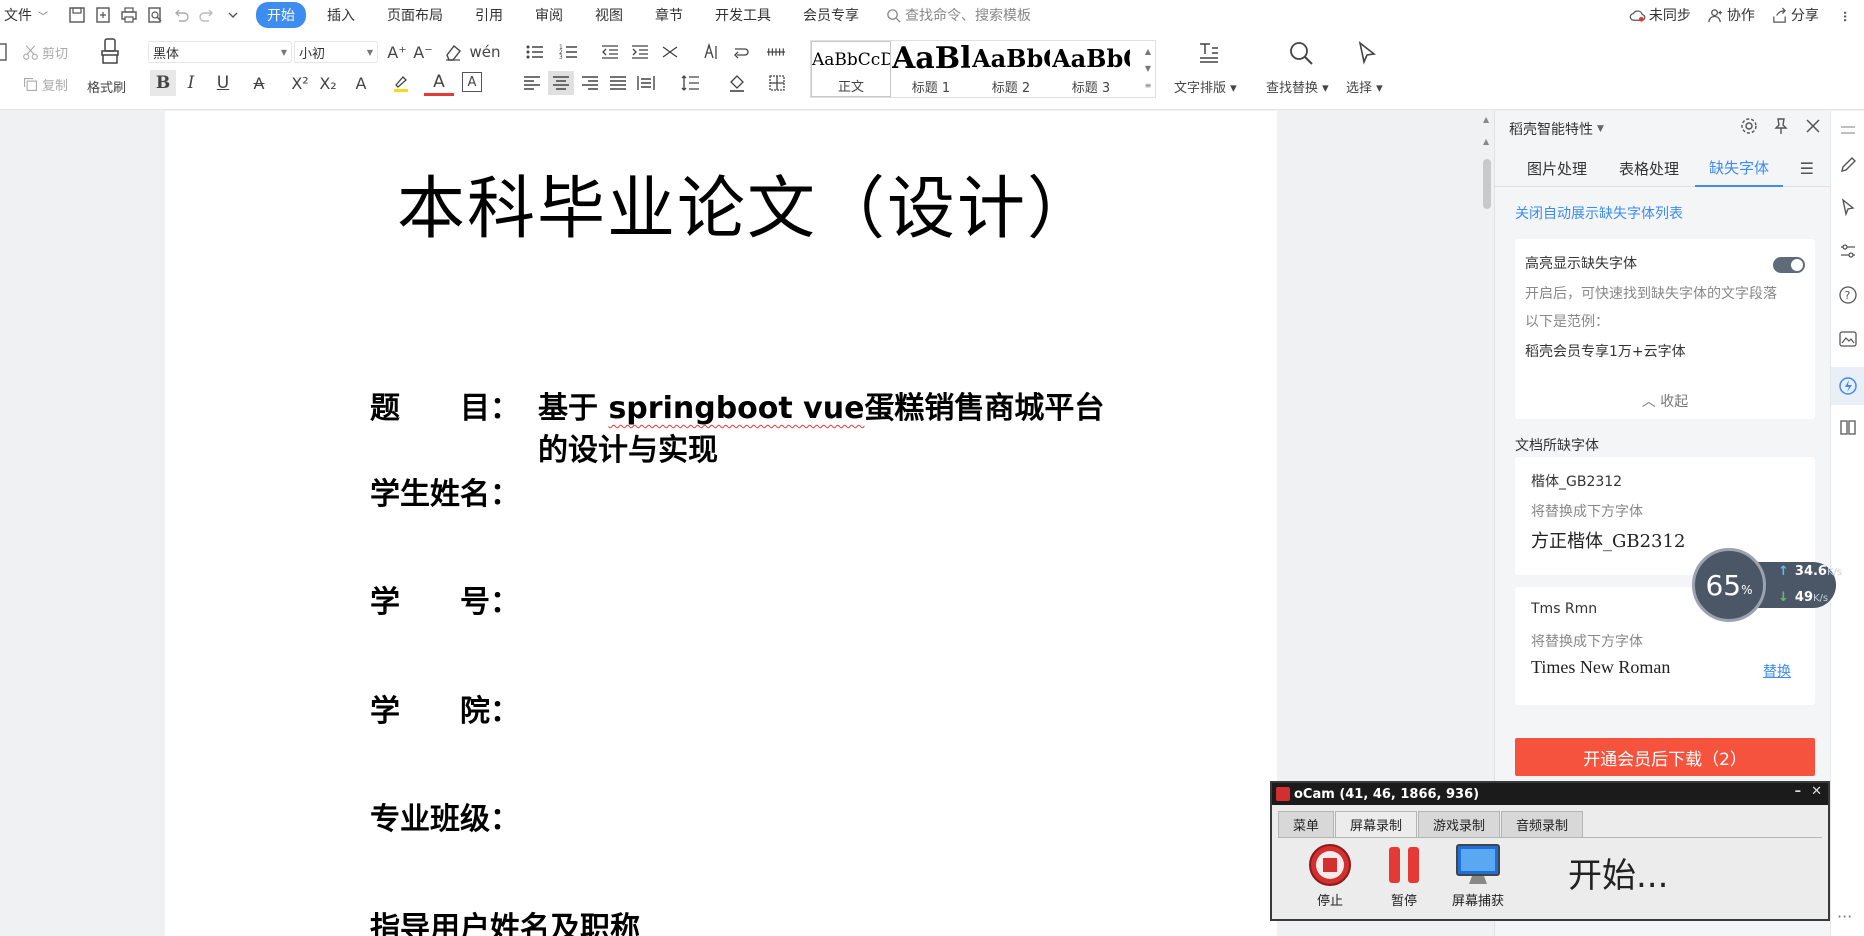  Describe the element at coordinates (1813, 126) in the screenshot. I see `close-icon` at that location.